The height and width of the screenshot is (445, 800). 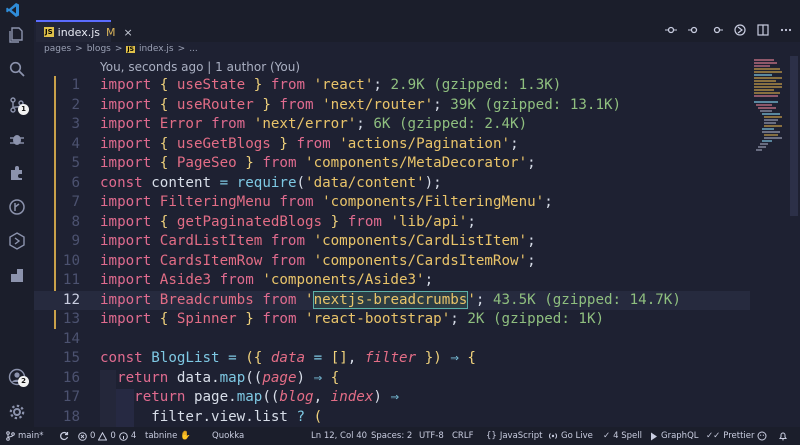 What do you see at coordinates (577, 436) in the screenshot?
I see `go-live-label: Go Live` at bounding box center [577, 436].